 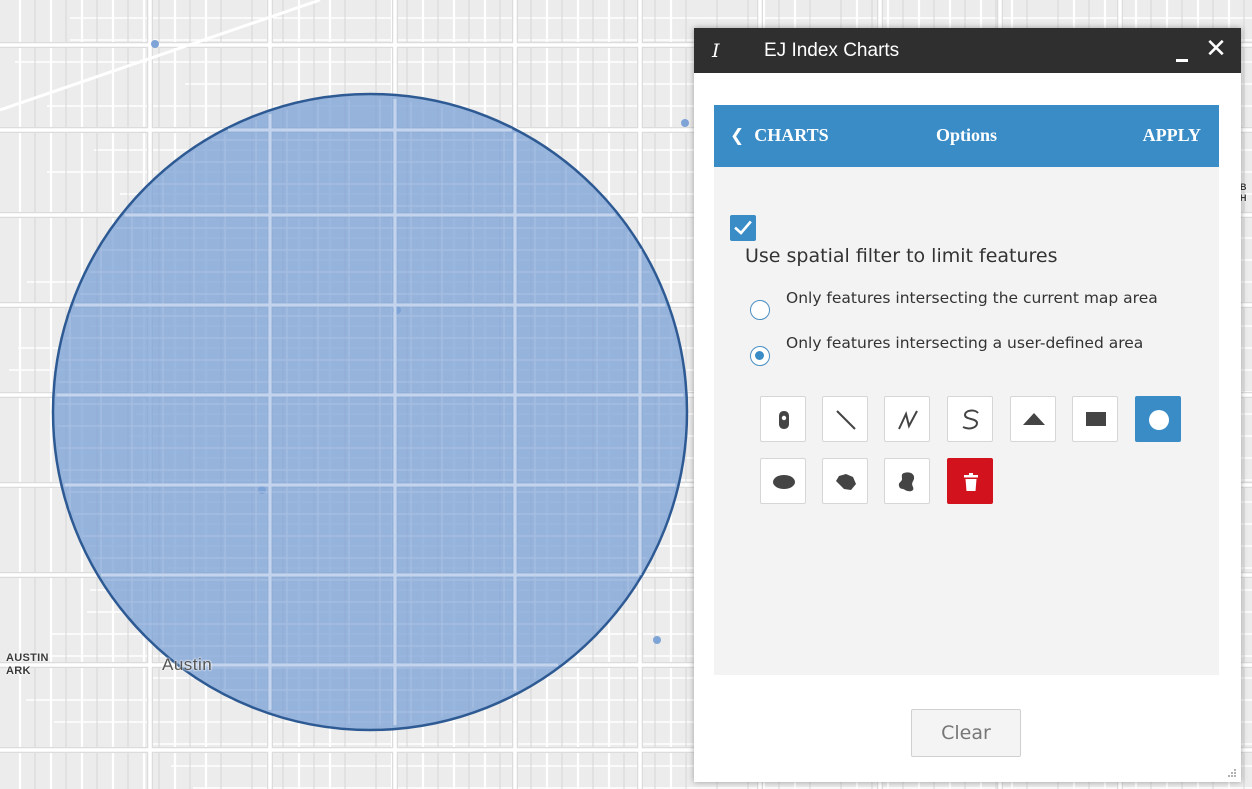 I want to click on clear-graphics-button, so click(x=970, y=481).